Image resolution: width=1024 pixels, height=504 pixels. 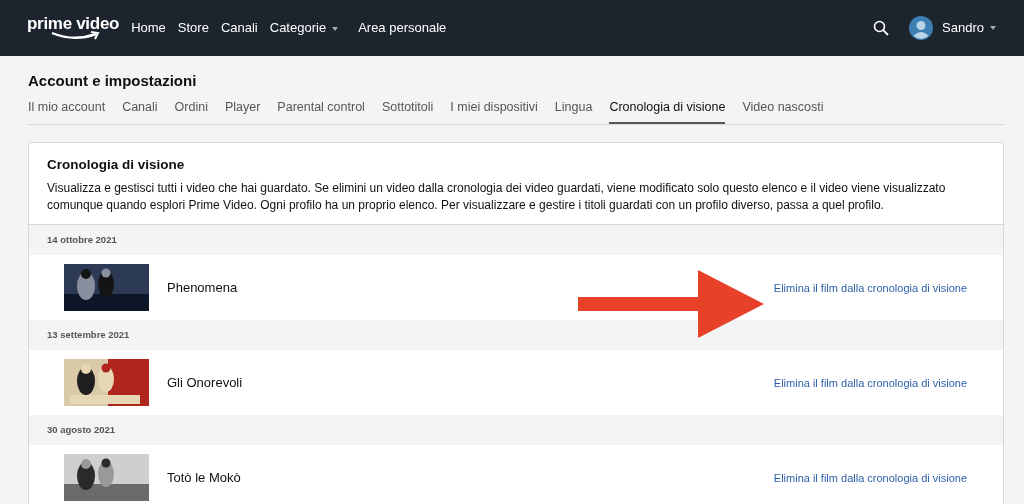 What do you see at coordinates (494, 109) in the screenshot?
I see `tab: I miei dispositivi` at bounding box center [494, 109].